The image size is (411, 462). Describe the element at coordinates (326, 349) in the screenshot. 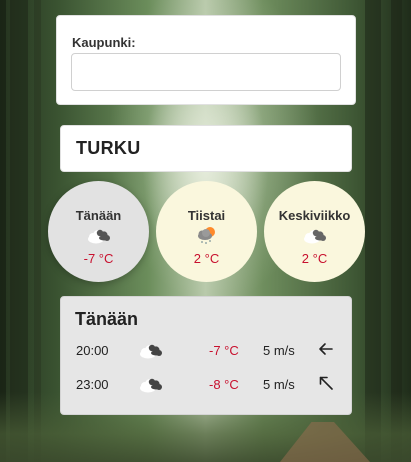

I see `arrow-left-icon` at that location.